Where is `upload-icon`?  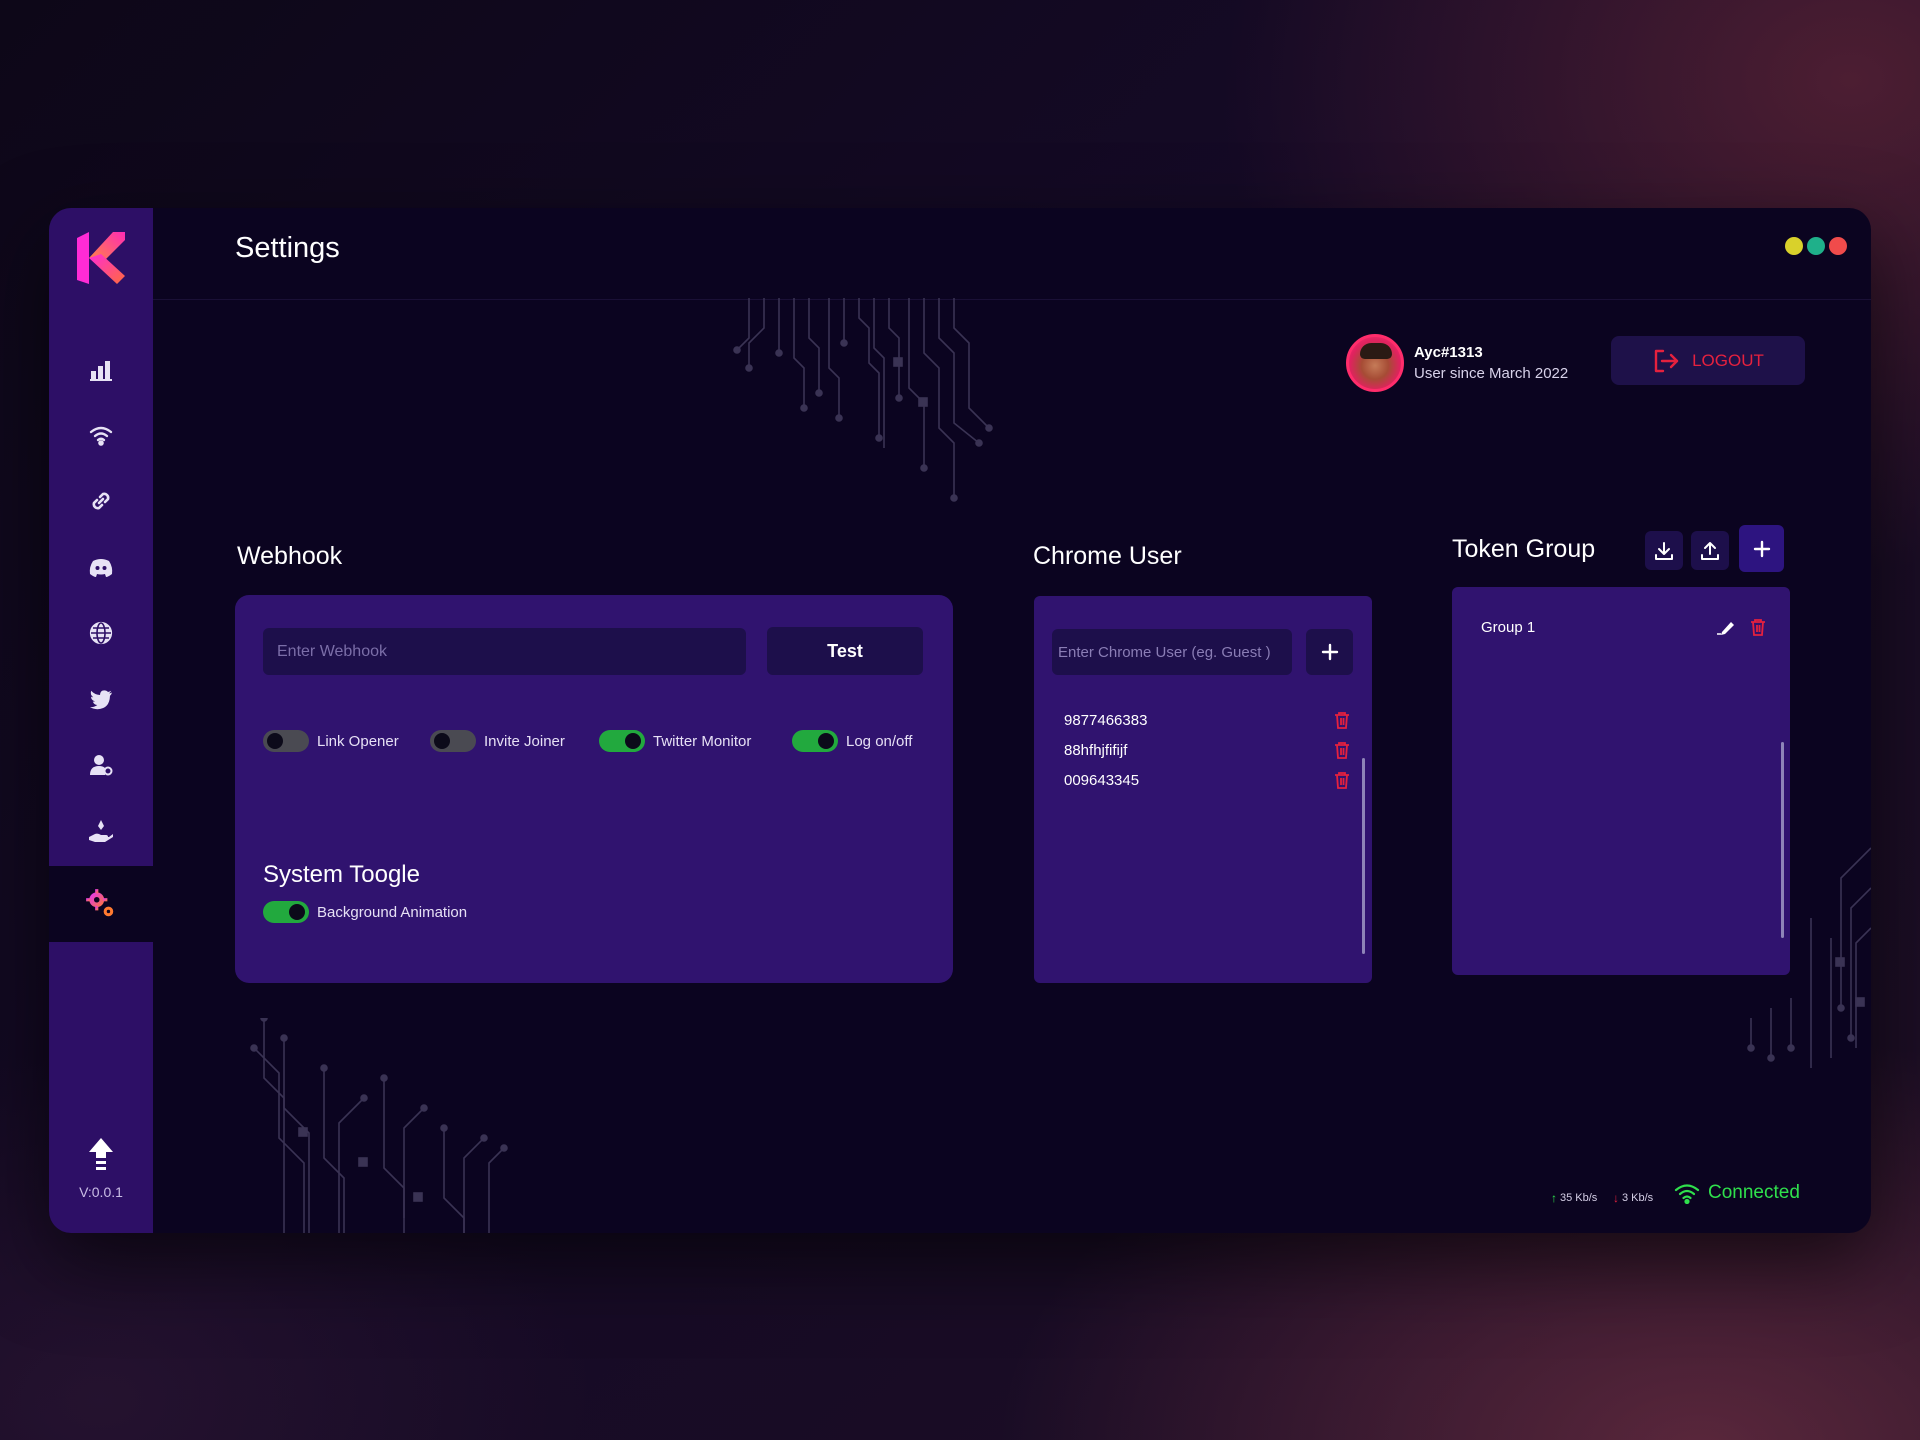 upload-icon is located at coordinates (1710, 550).